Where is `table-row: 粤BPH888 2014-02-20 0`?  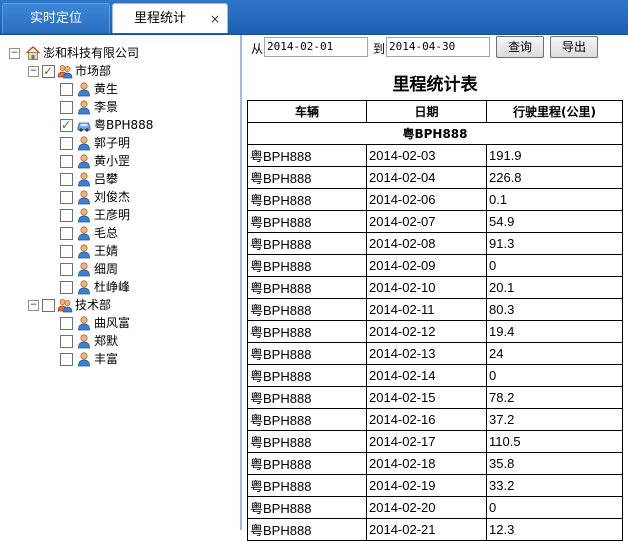 table-row: 粤BPH888 2014-02-20 0 is located at coordinates (435, 507).